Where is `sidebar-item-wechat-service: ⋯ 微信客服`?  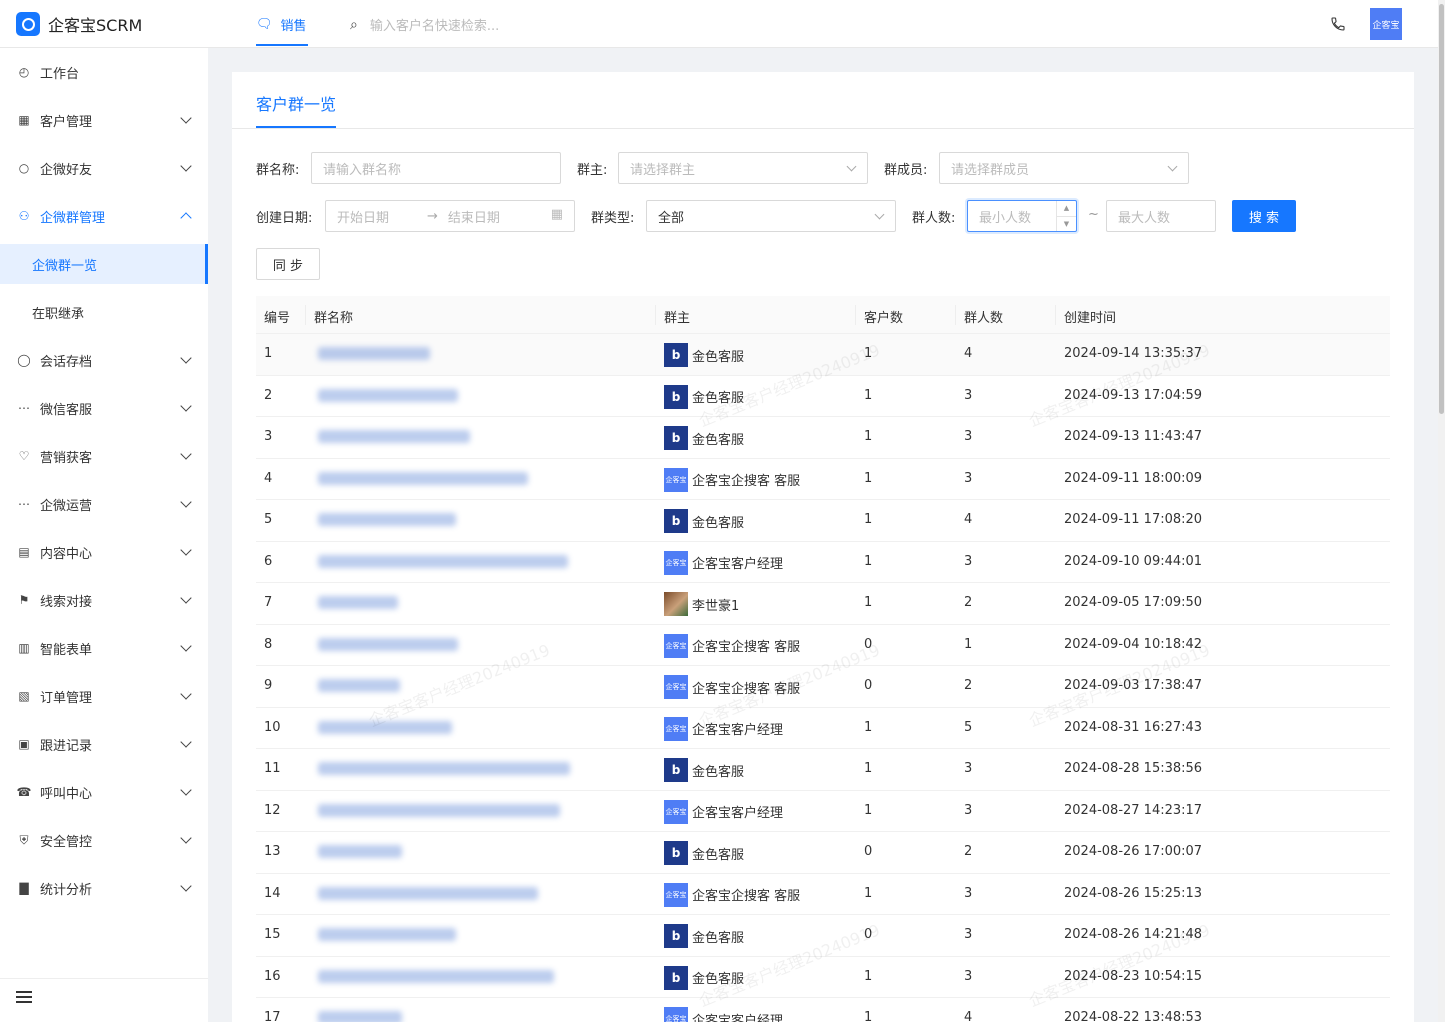 sidebar-item-wechat-service: ⋯ 微信客服 is located at coordinates (104, 408).